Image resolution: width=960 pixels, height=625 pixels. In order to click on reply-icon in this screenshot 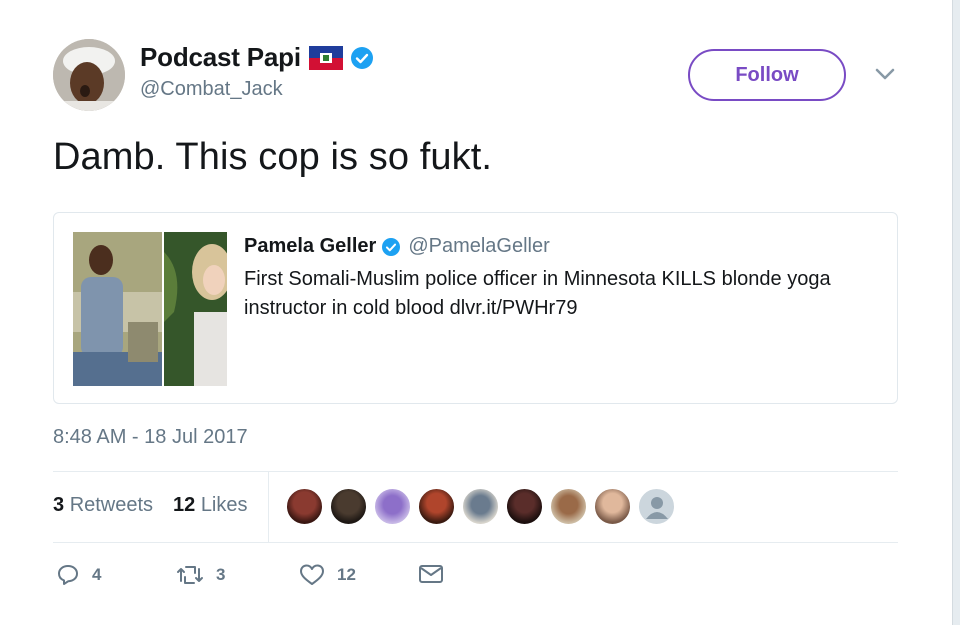, I will do `click(68, 575)`.